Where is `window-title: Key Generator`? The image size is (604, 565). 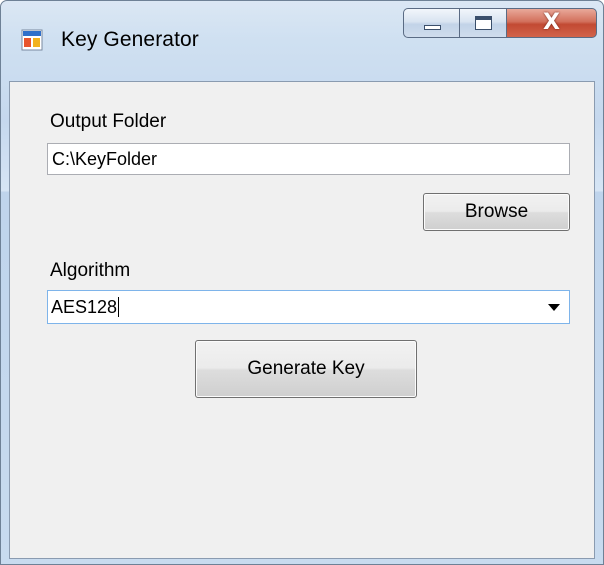
window-title: Key Generator is located at coordinates (130, 39).